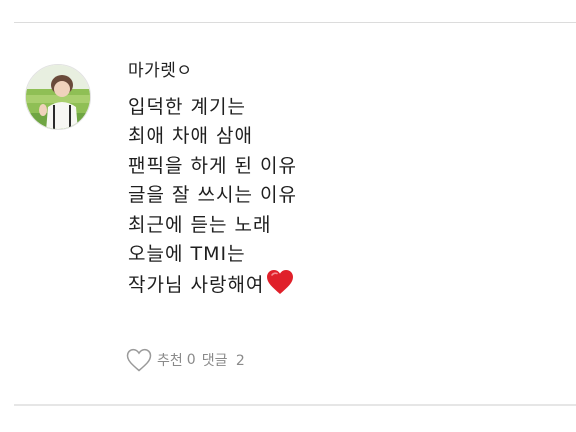 Image resolution: width=576 pixels, height=432 pixels. Describe the element at coordinates (295, 405) in the screenshot. I see `bottom-divider` at that location.